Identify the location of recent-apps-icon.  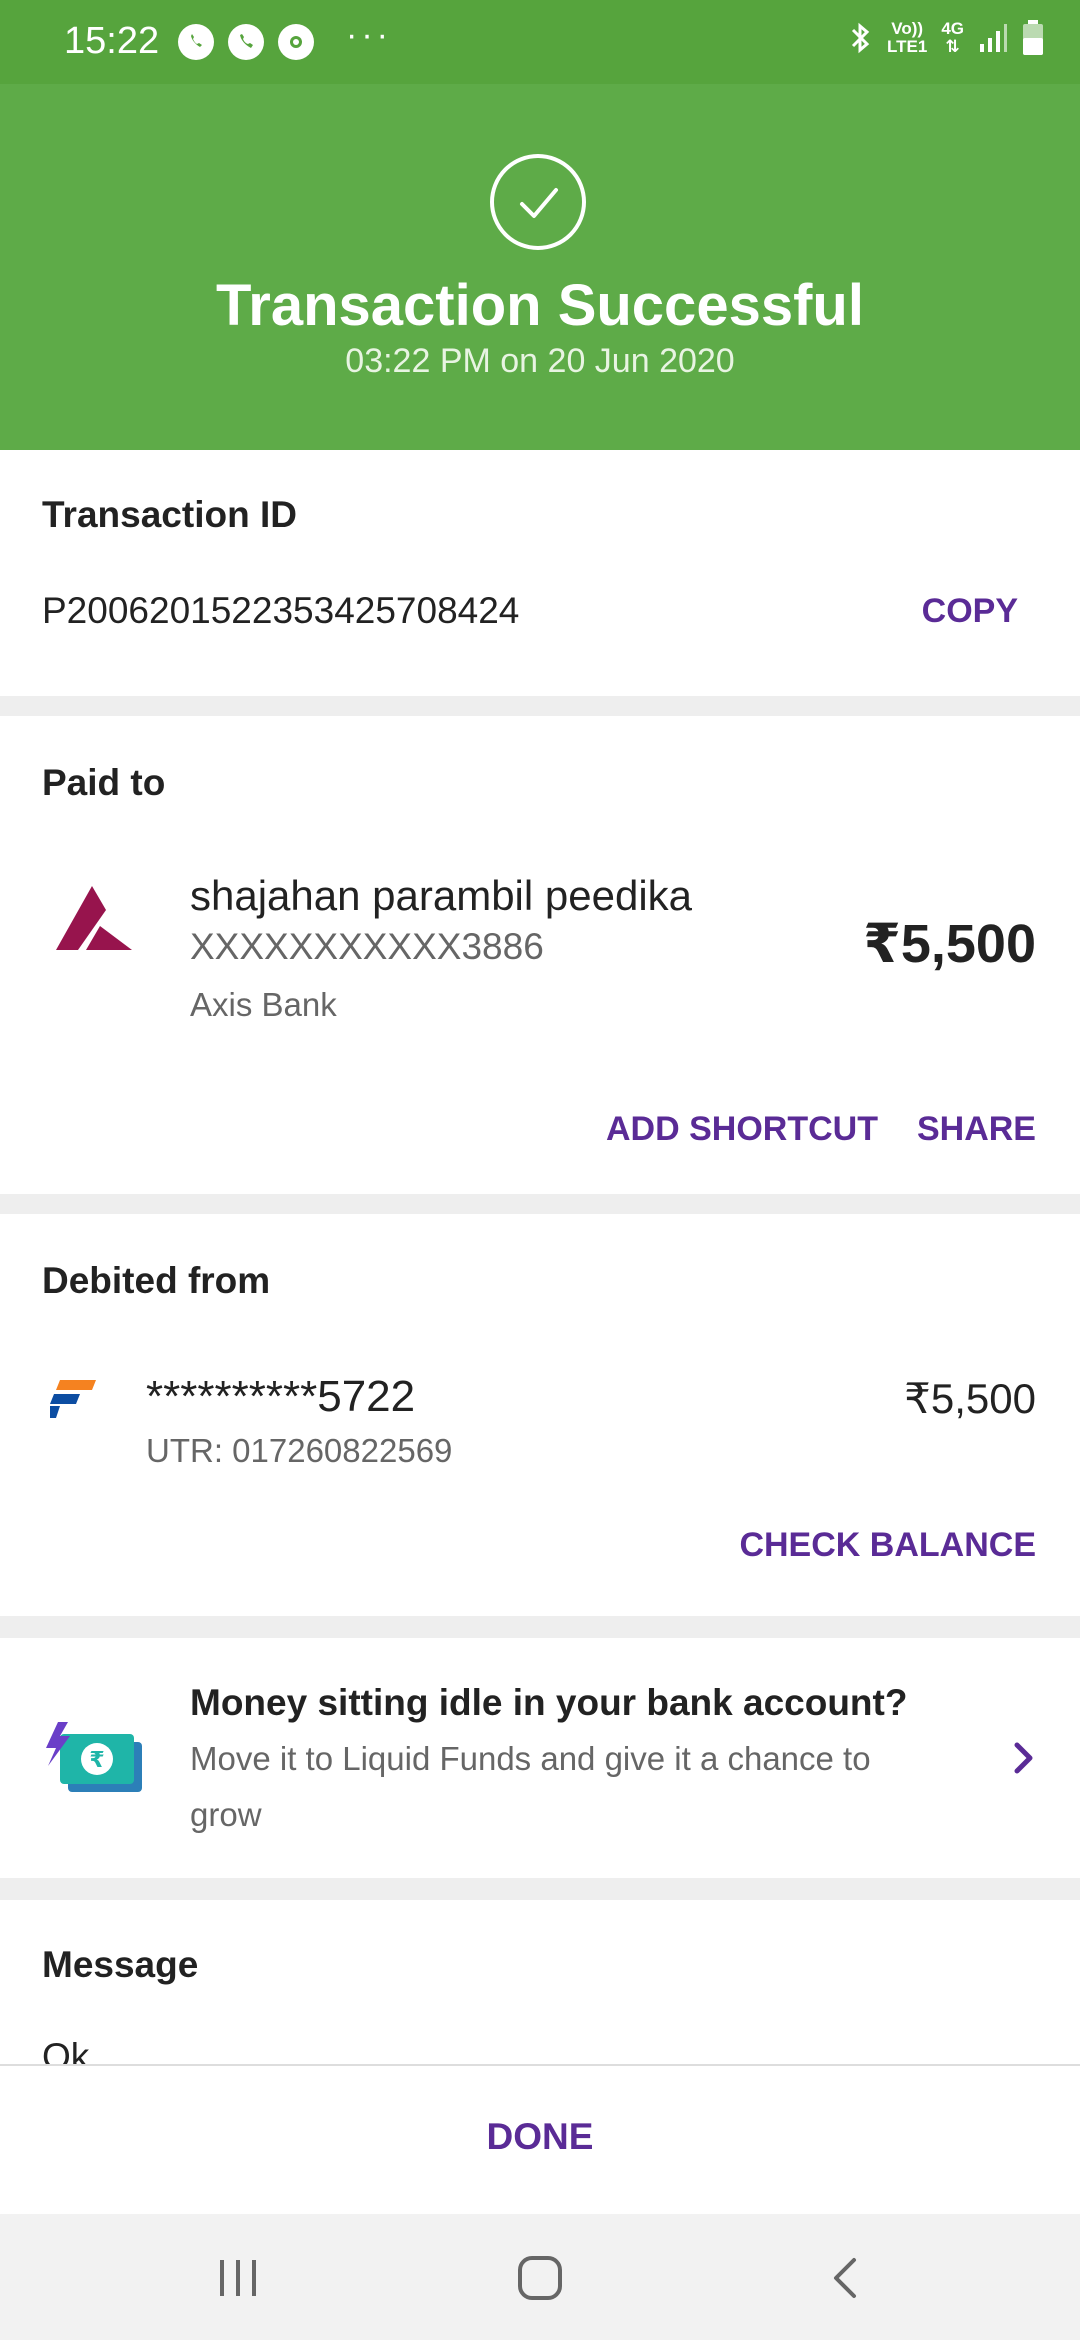
(238, 2280).